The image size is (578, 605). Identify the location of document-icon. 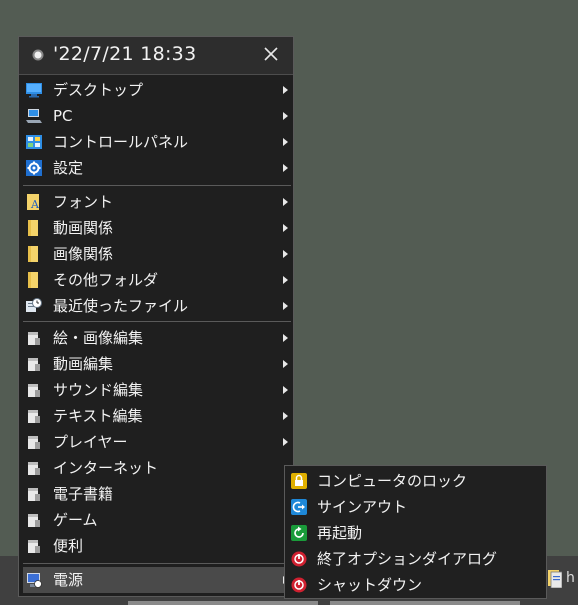
(555, 579).